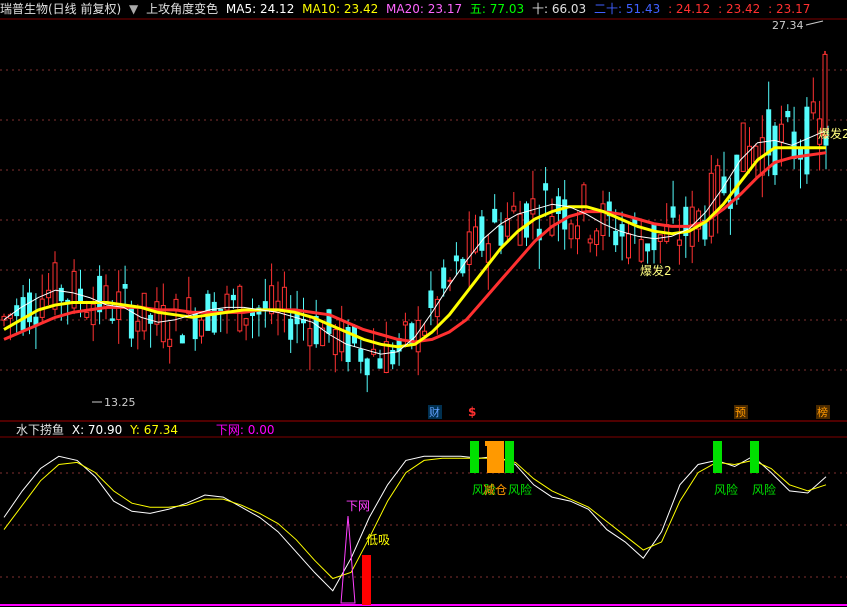  What do you see at coordinates (520, 489) in the screenshot?
I see `signal-risk-2: 风险` at bounding box center [520, 489].